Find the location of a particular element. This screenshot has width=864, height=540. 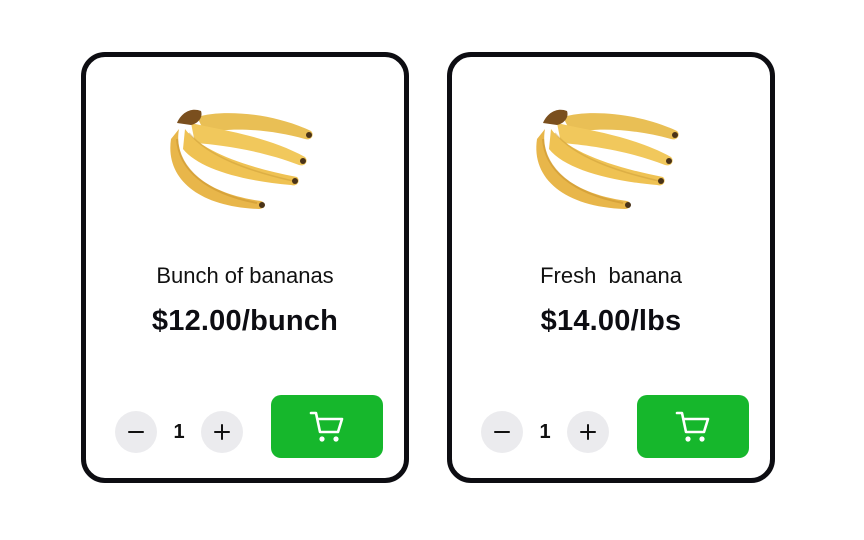

product-name: Fresh banana is located at coordinates (611, 275).